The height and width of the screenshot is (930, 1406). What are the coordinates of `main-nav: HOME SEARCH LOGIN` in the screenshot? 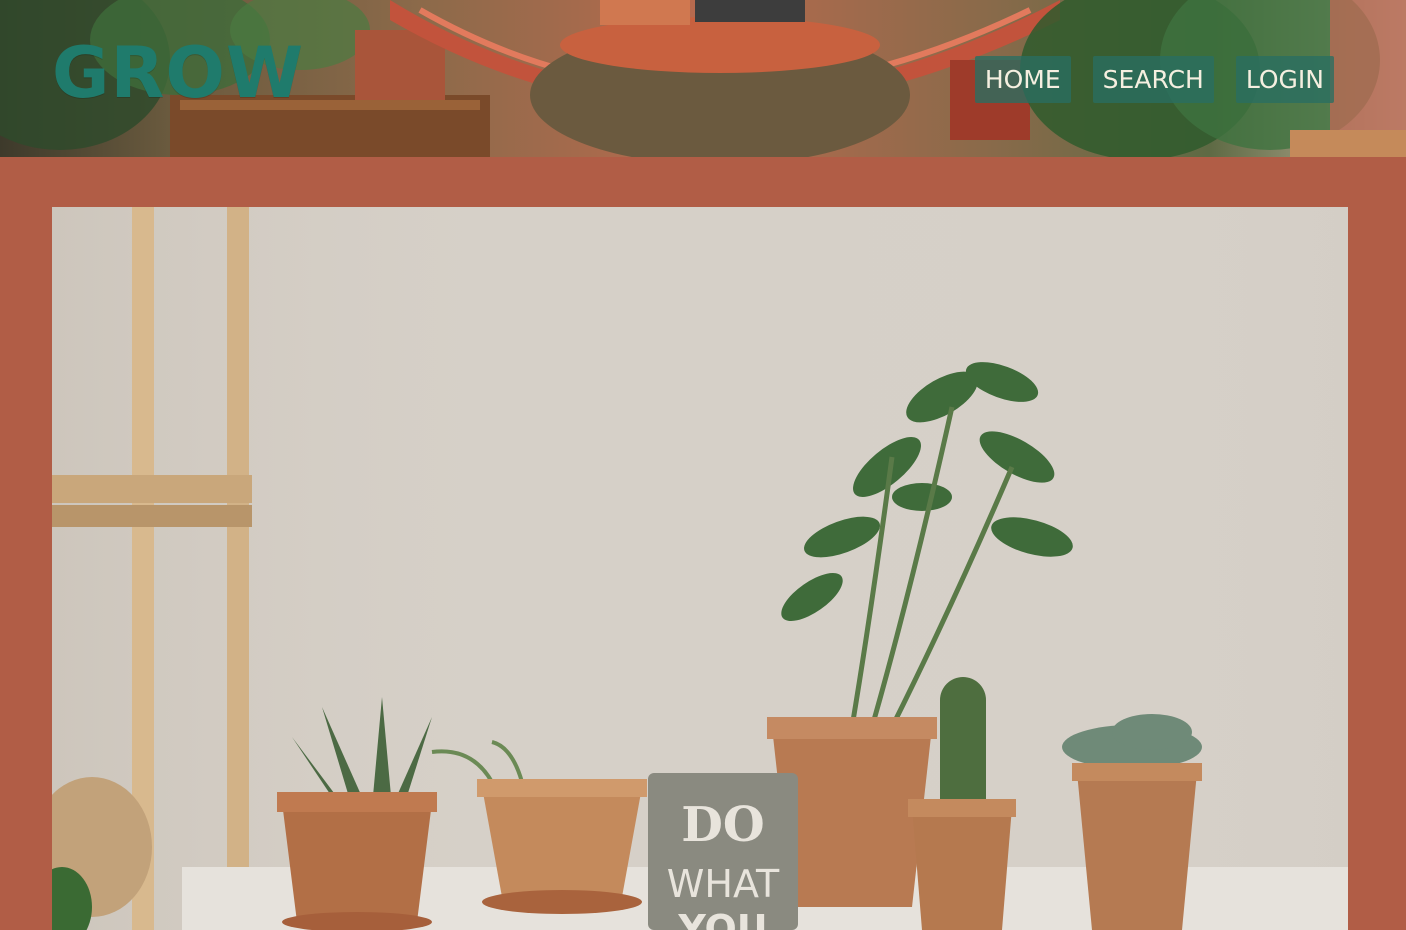 It's located at (1154, 79).